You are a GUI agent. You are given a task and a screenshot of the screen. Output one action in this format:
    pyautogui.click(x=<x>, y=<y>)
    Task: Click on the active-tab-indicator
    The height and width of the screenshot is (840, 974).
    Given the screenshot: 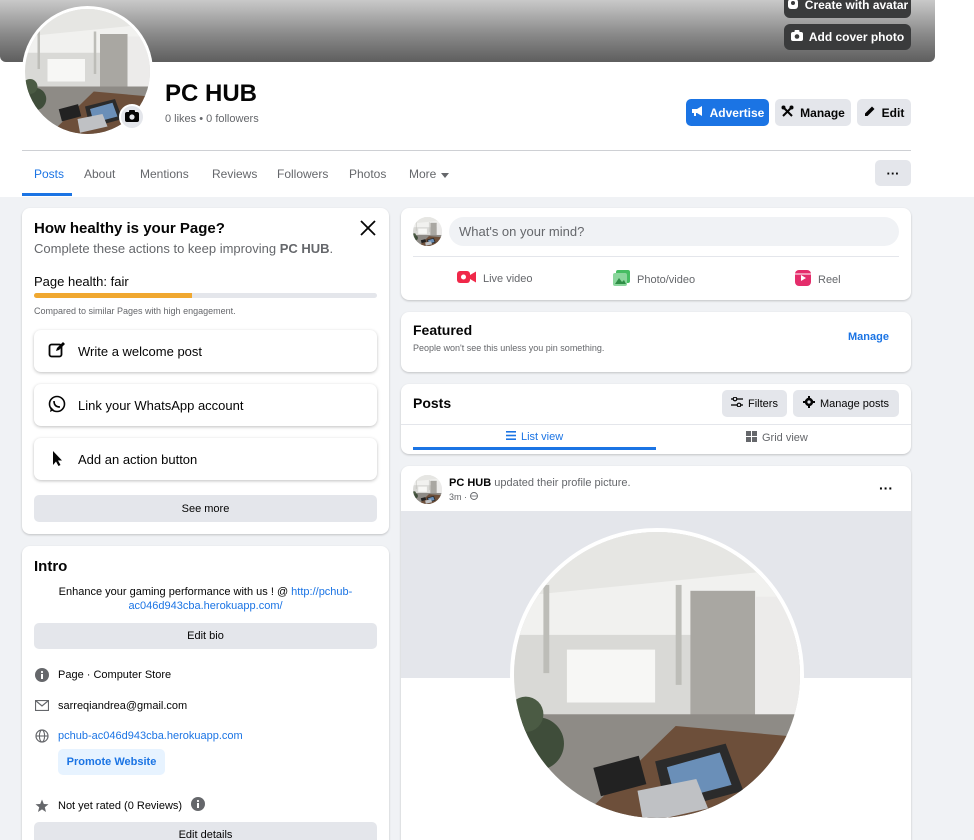 What is the action you would take?
    pyautogui.click(x=47, y=194)
    